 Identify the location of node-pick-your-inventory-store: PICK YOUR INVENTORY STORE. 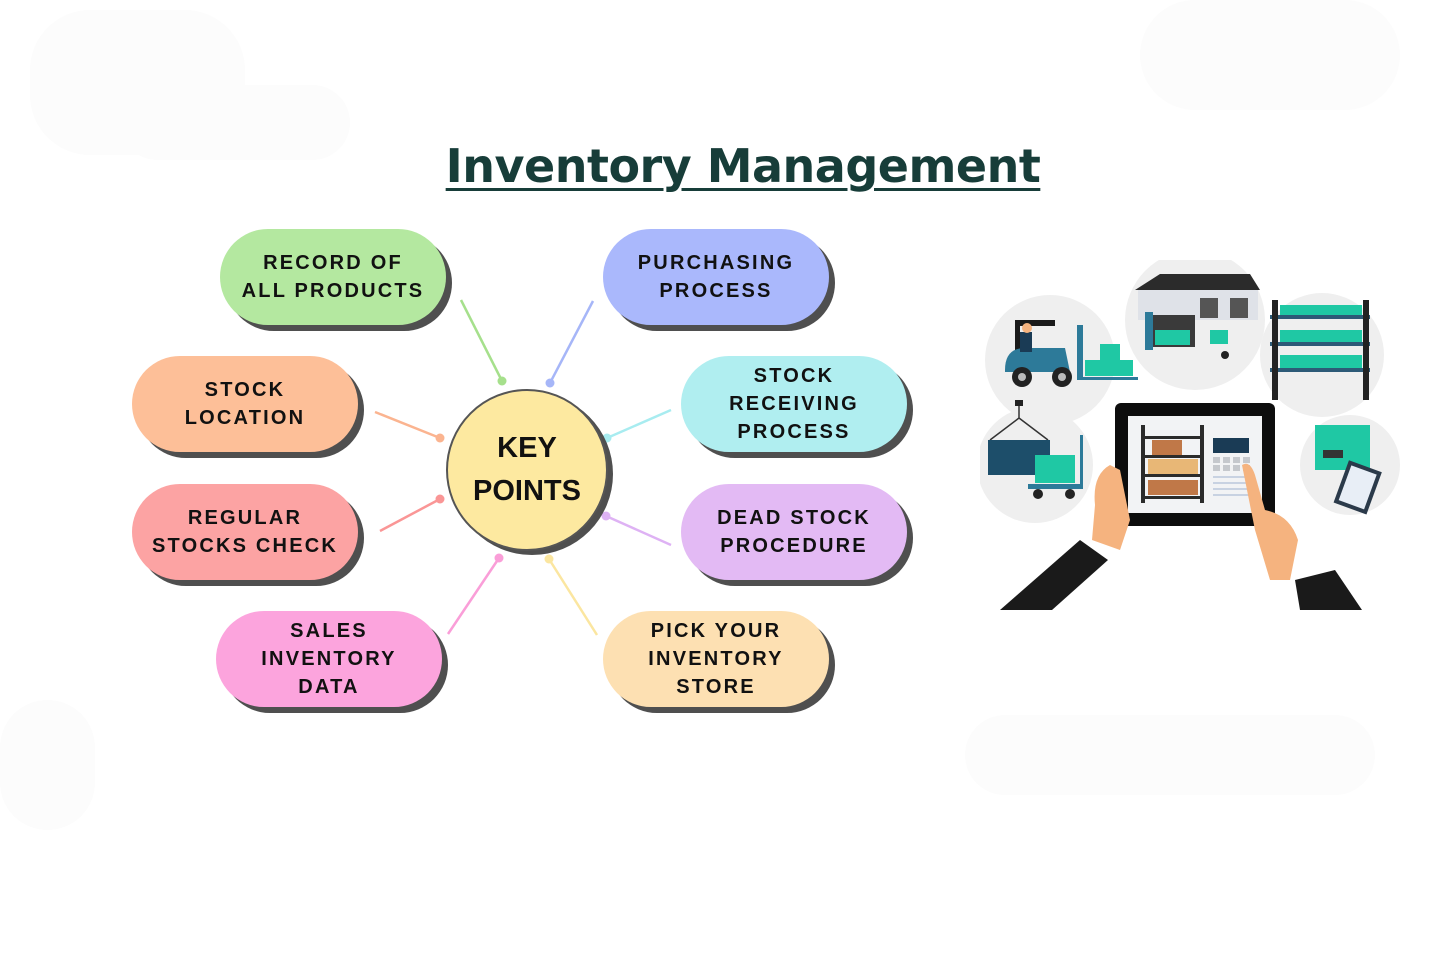
(716, 659).